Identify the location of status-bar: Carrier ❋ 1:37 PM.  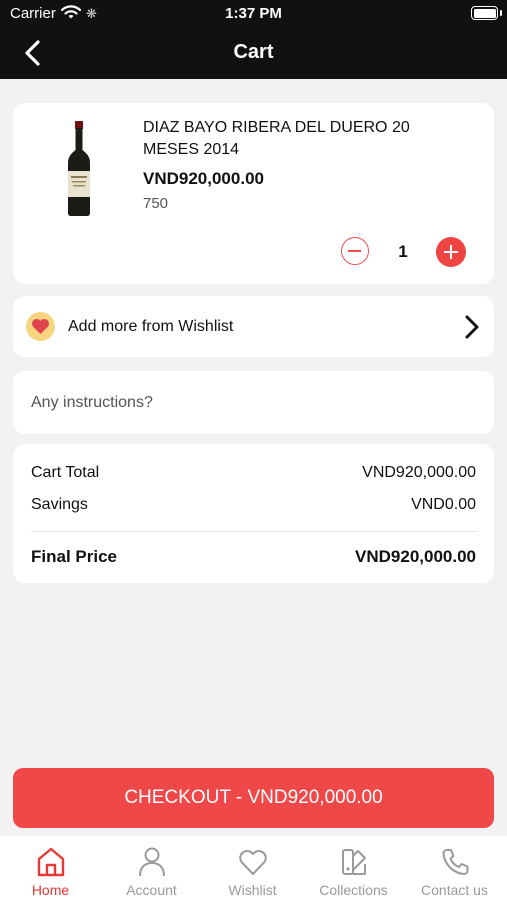
(253, 14).